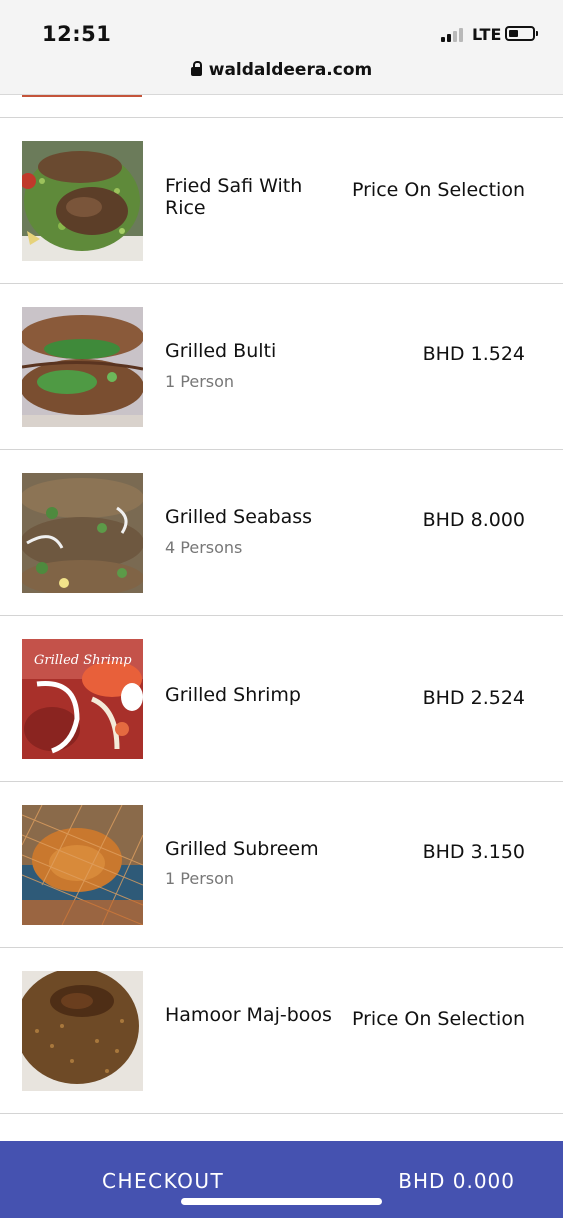 The width and height of the screenshot is (563, 1218). I want to click on menu-item-grilled-subreem: Grilled Subreem 1 Person BHD 3.150, so click(281, 865).